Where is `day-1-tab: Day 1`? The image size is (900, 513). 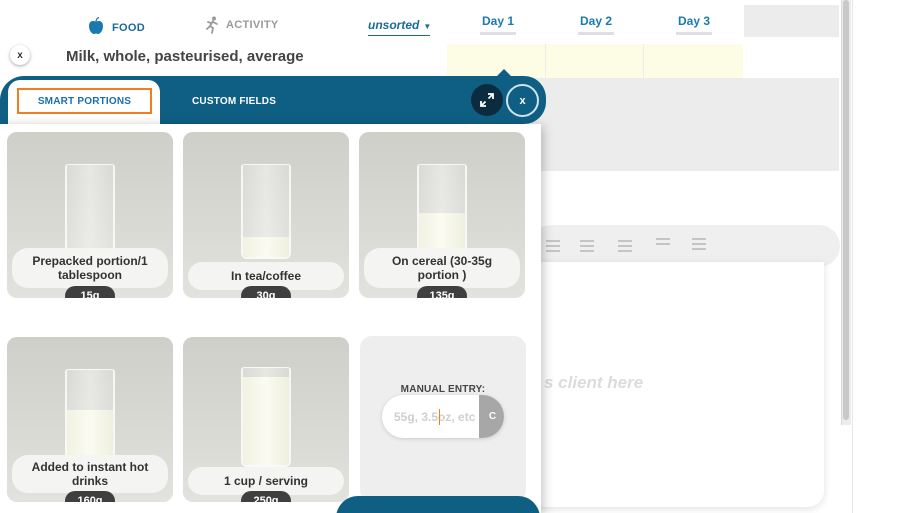
day-1-tab: Day 1 is located at coordinates (498, 21).